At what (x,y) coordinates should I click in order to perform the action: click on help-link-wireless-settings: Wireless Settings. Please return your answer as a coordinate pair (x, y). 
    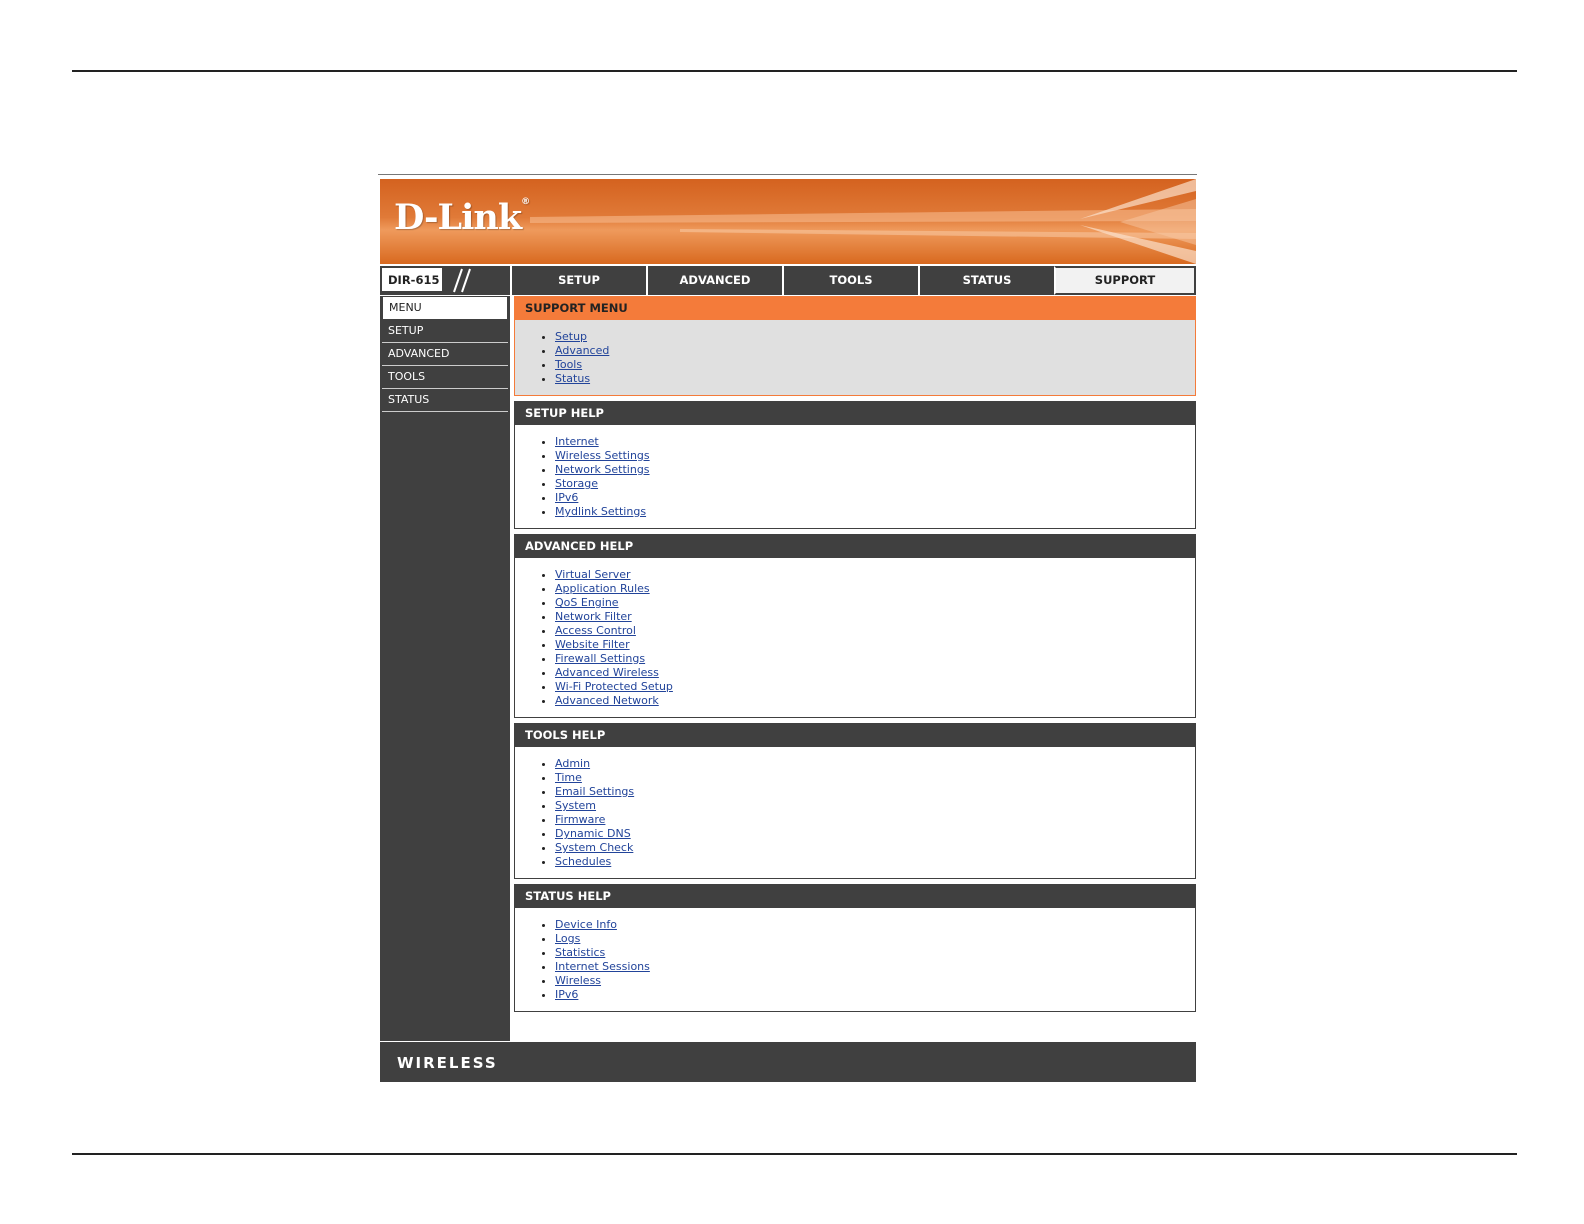
    Looking at the image, I should click on (602, 455).